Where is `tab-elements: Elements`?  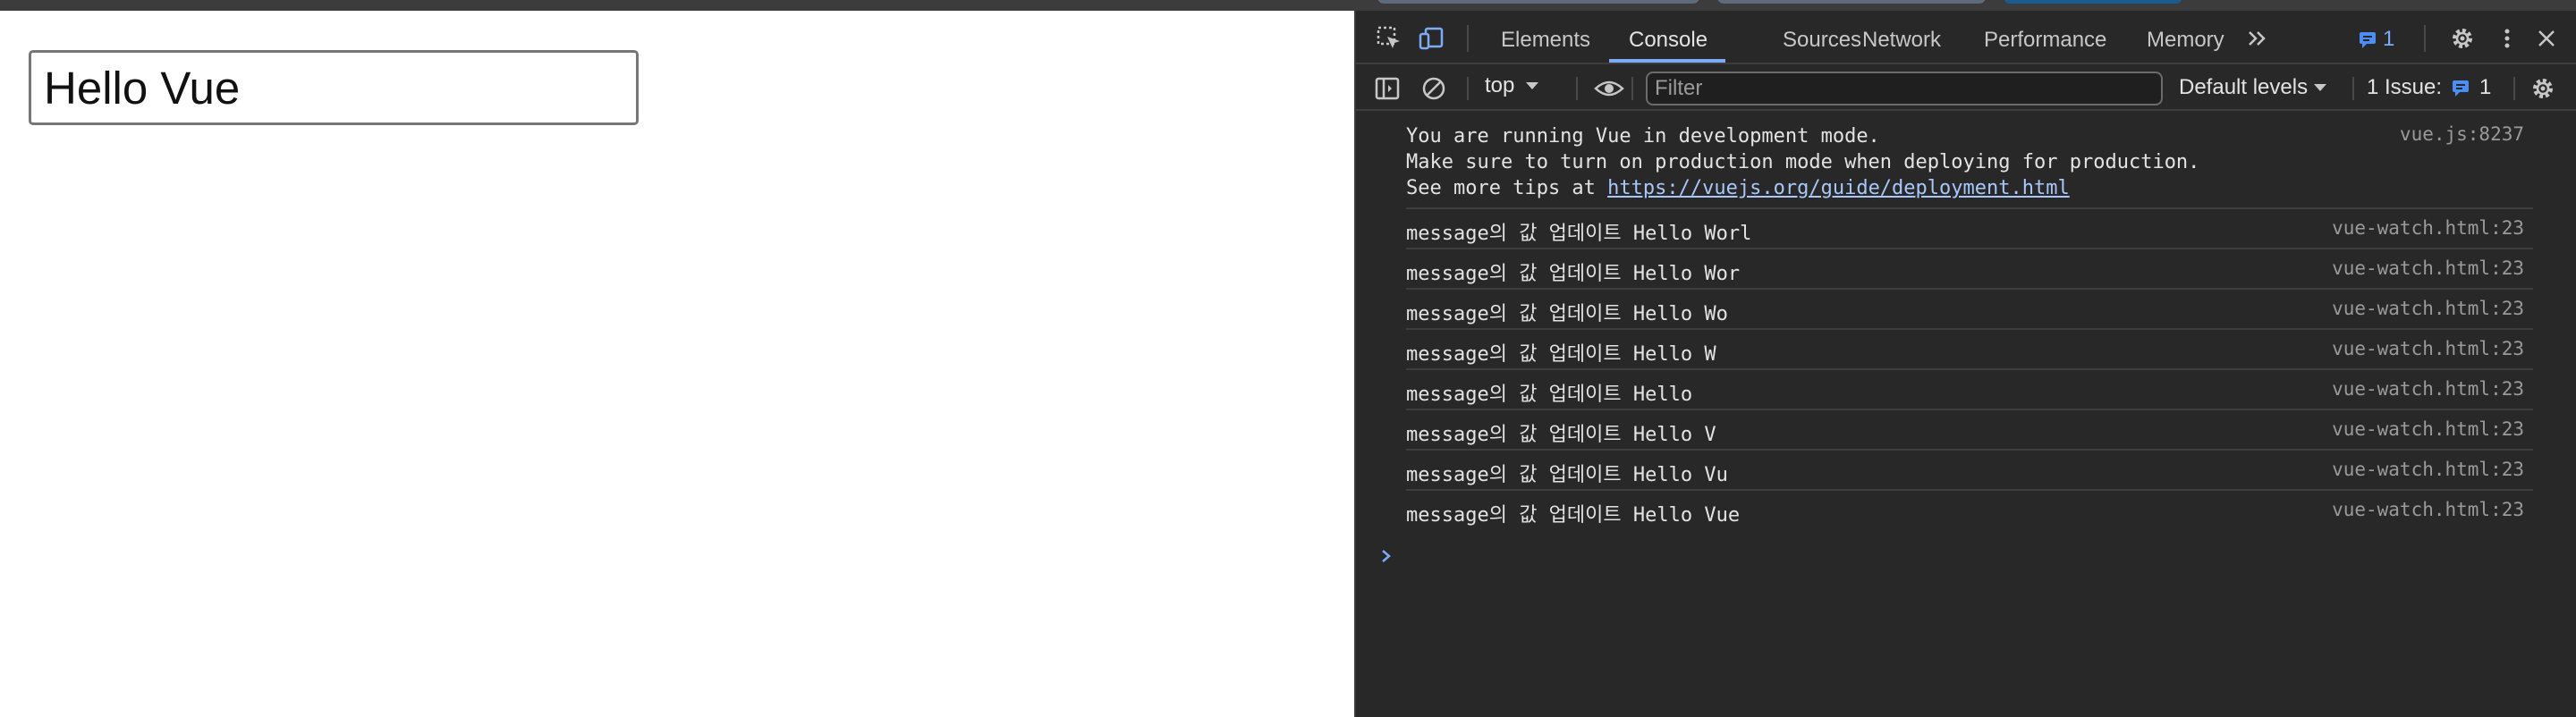
tab-elements: Elements is located at coordinates (1545, 37).